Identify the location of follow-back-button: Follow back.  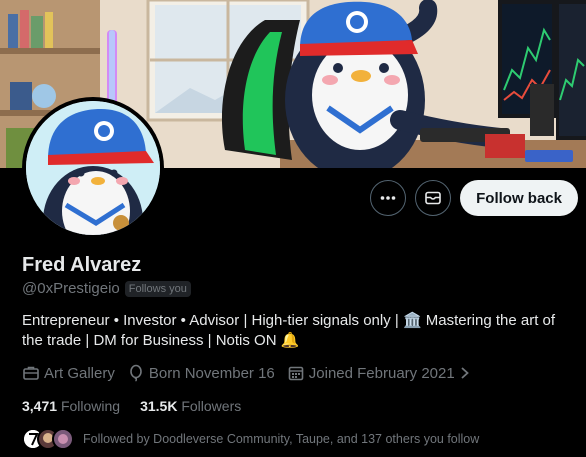
(519, 198).